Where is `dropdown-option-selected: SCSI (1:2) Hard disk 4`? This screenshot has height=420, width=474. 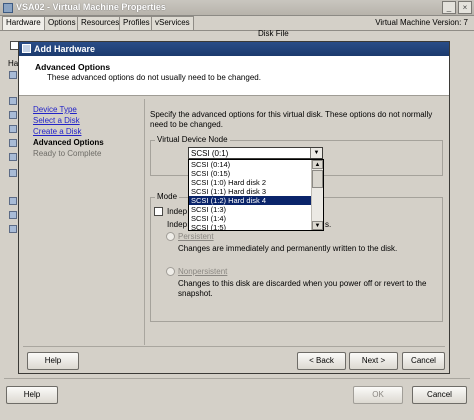
dropdown-option-selected: SCSI (1:2) Hard disk 4 is located at coordinates (250, 200).